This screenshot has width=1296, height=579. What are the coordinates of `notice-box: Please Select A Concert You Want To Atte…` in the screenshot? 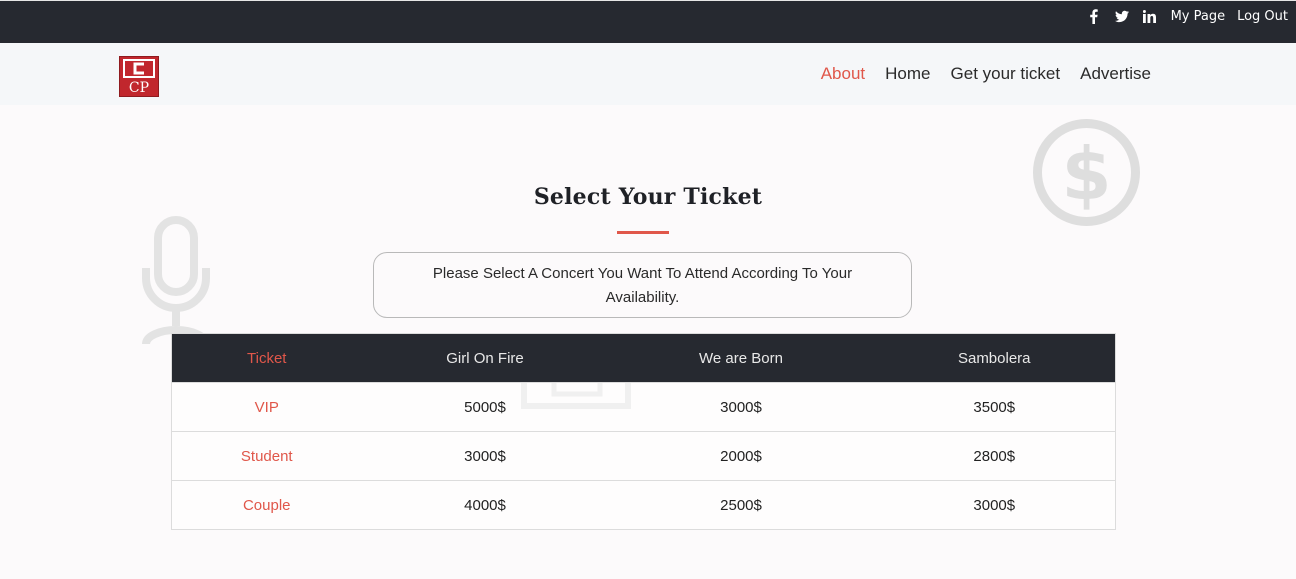 It's located at (642, 285).